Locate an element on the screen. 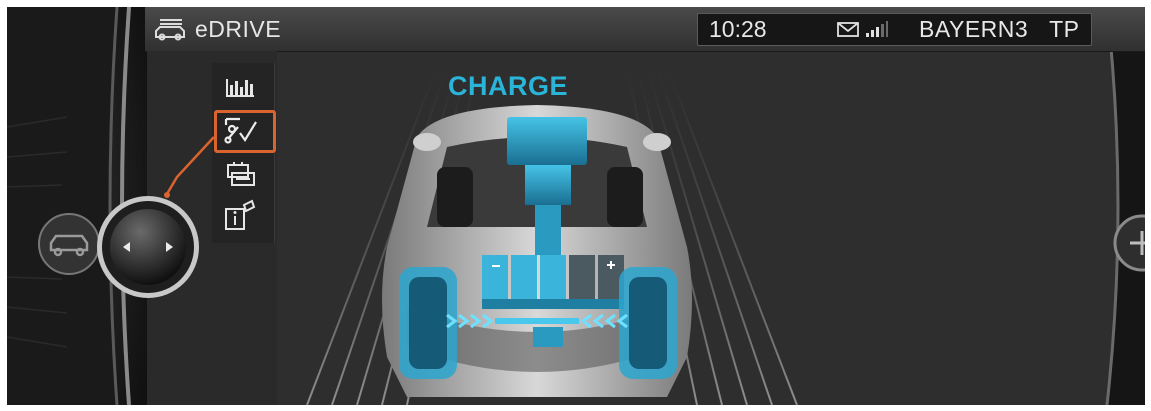 Image resolution: width=1151 pixels, height=411 pixels. zoom-in-button is located at coordinates (1128, 243).